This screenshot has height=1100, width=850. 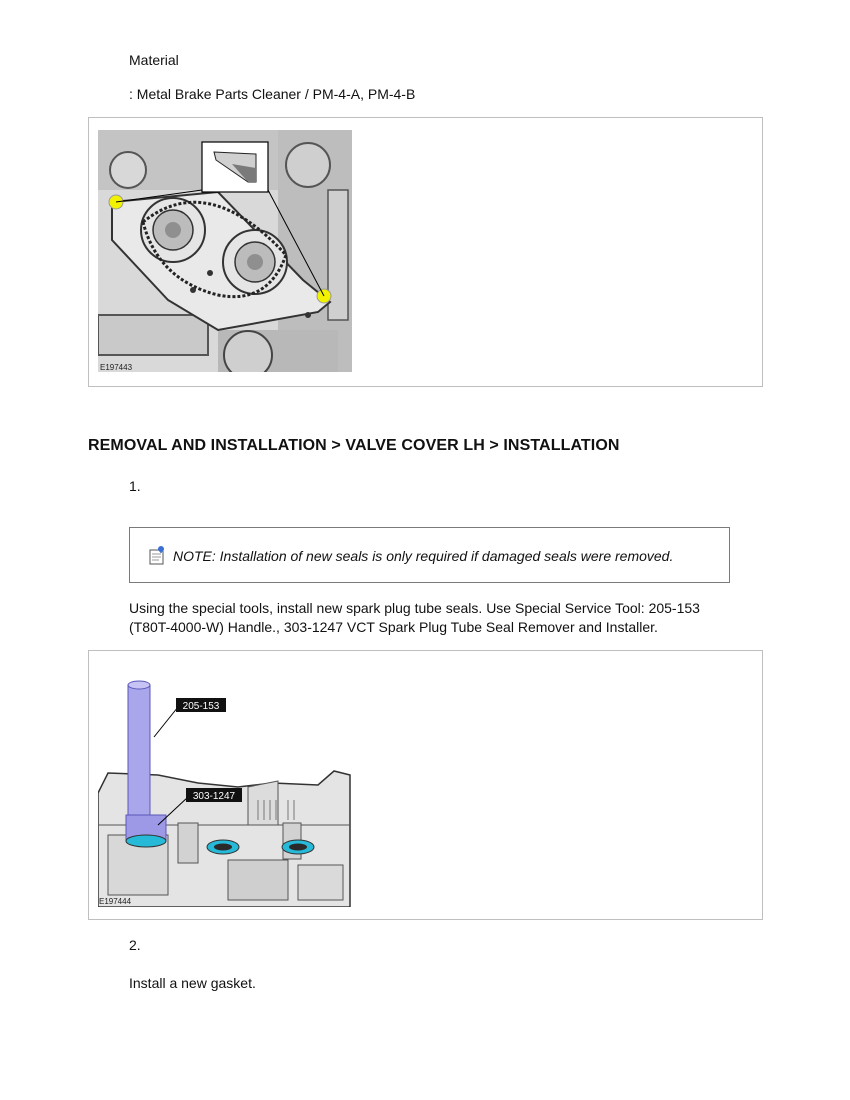 I want to click on figure-id-1: E197443, so click(x=116, y=367).